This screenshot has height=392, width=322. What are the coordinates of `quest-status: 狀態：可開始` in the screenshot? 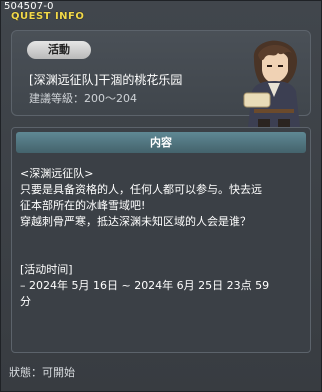 It's located at (42, 372).